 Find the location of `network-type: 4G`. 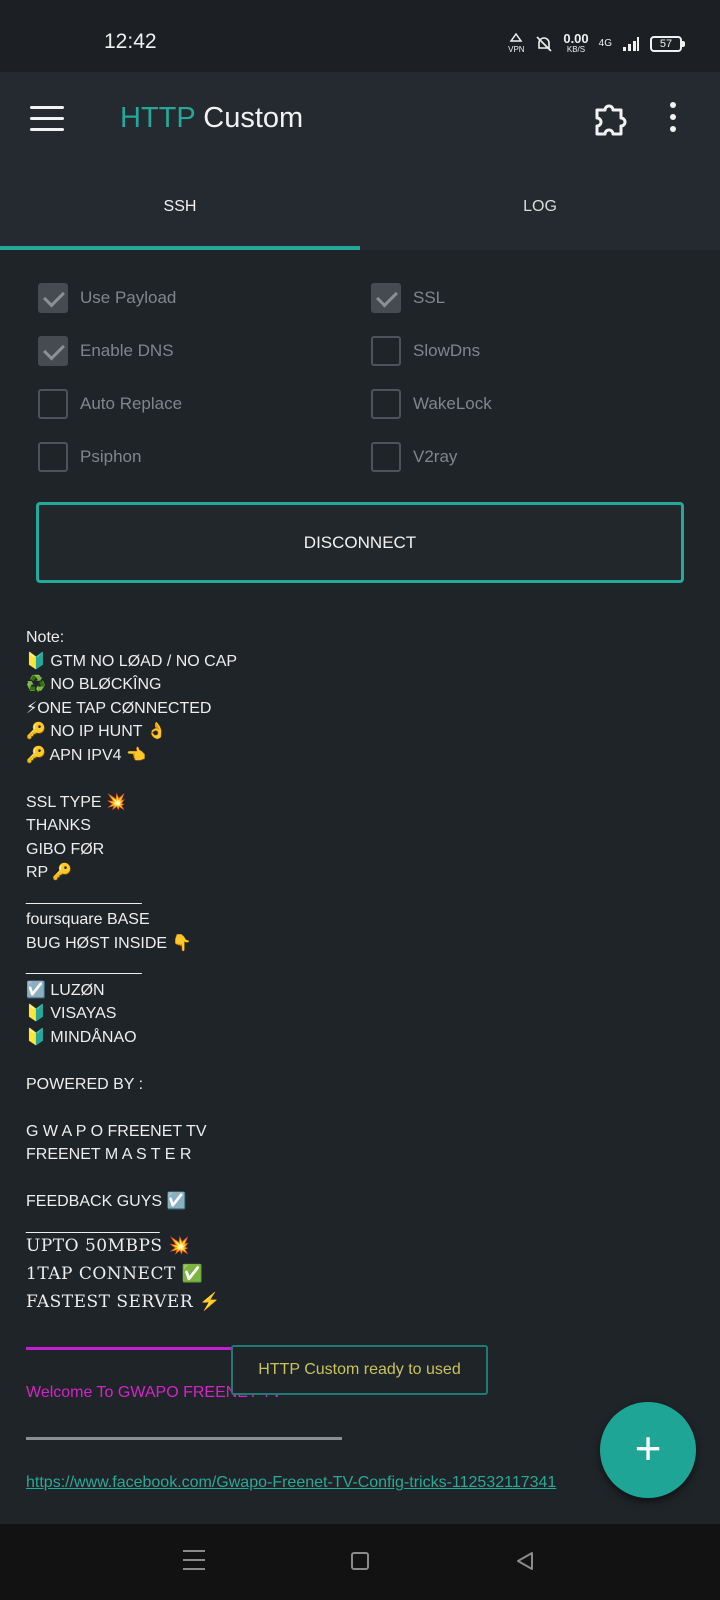

network-type: 4G is located at coordinates (605, 43).